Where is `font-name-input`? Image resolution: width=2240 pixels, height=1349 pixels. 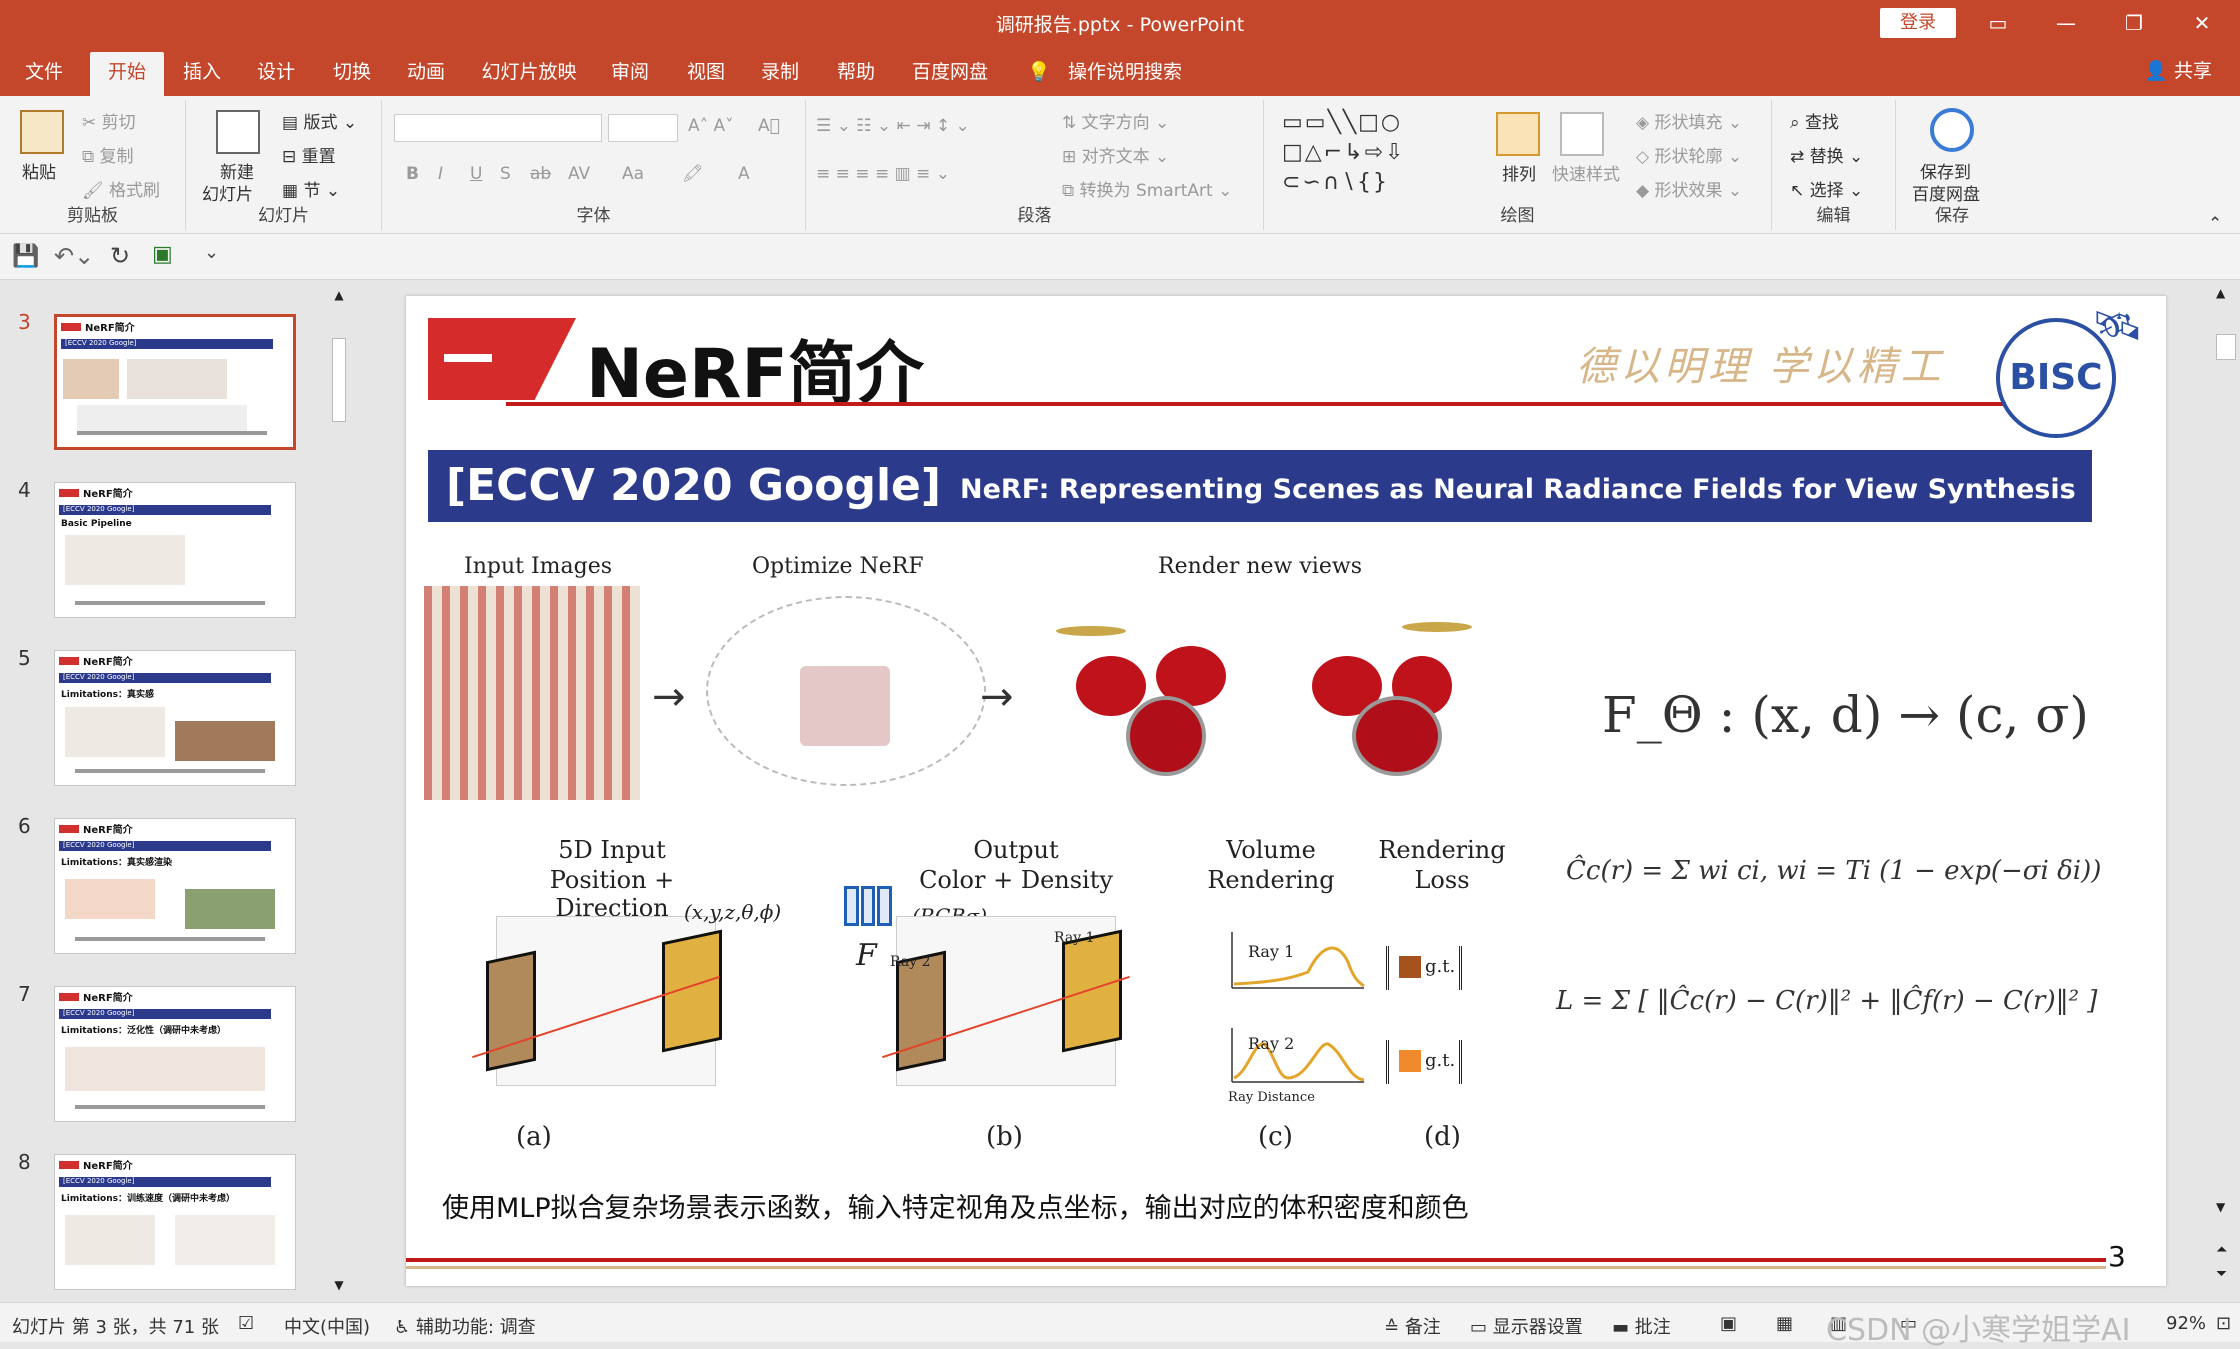
font-name-input is located at coordinates (498, 128).